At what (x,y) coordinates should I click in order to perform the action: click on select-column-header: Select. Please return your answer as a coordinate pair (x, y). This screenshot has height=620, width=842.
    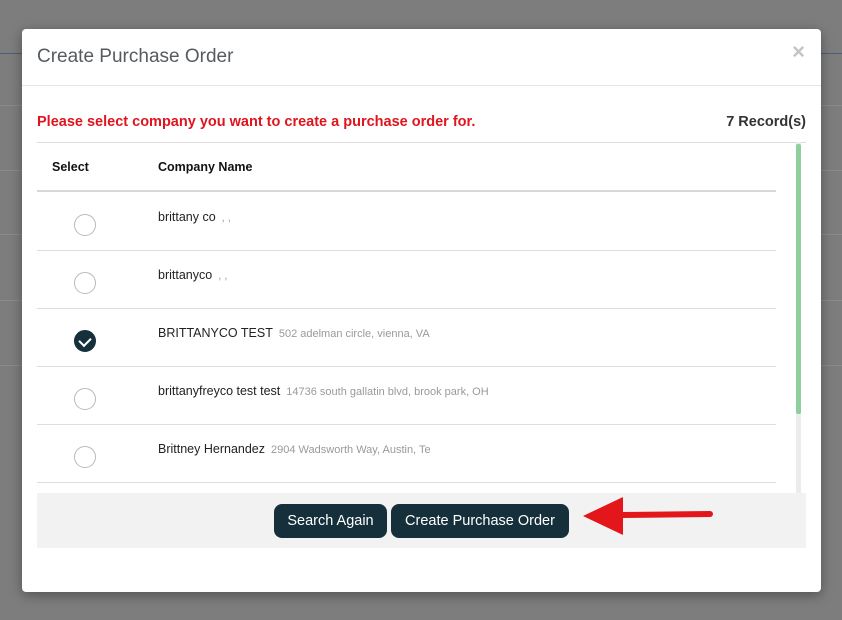
    Looking at the image, I should click on (70, 167).